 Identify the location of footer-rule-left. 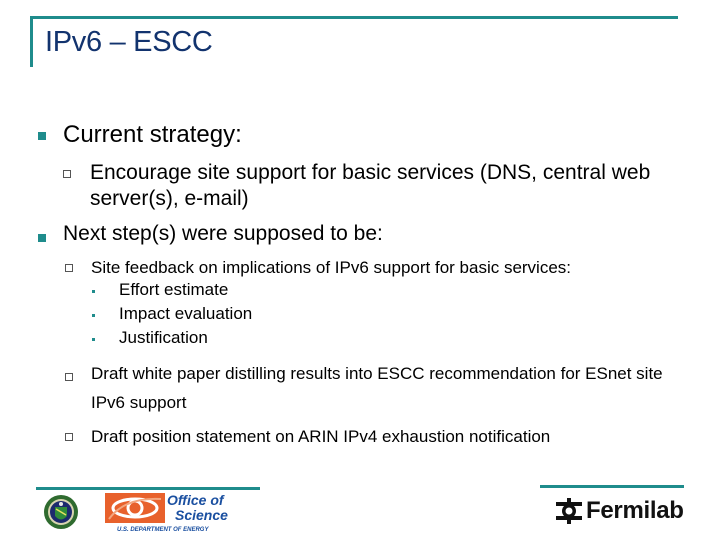
(148, 488).